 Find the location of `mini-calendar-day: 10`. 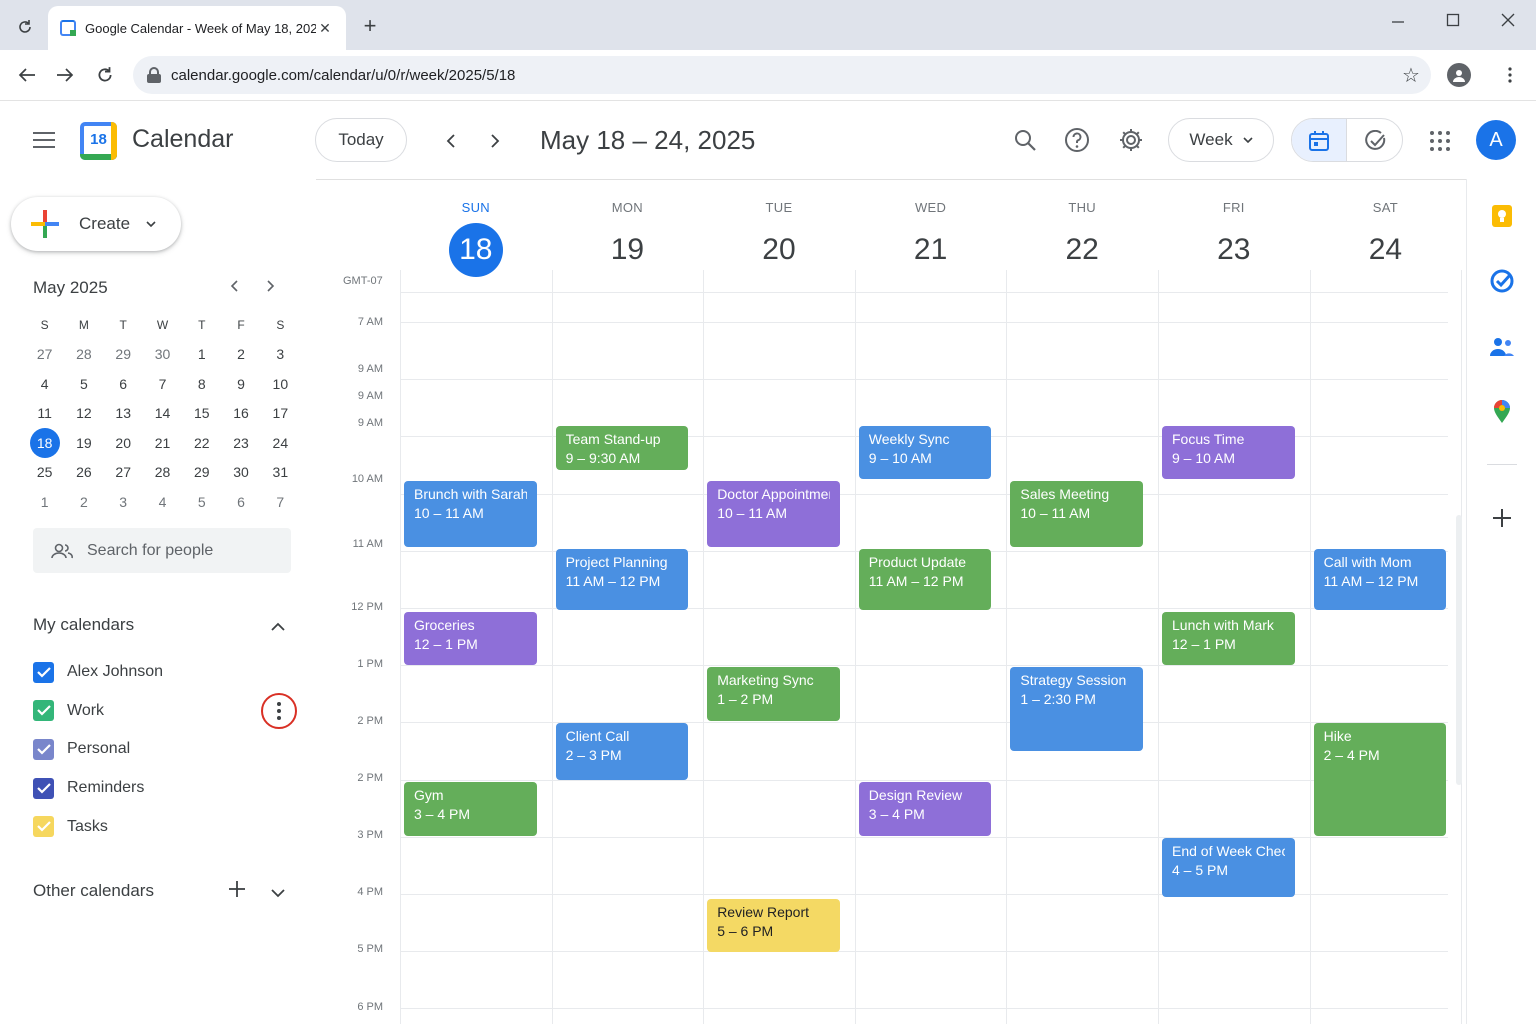

mini-calendar-day: 10 is located at coordinates (280, 384).